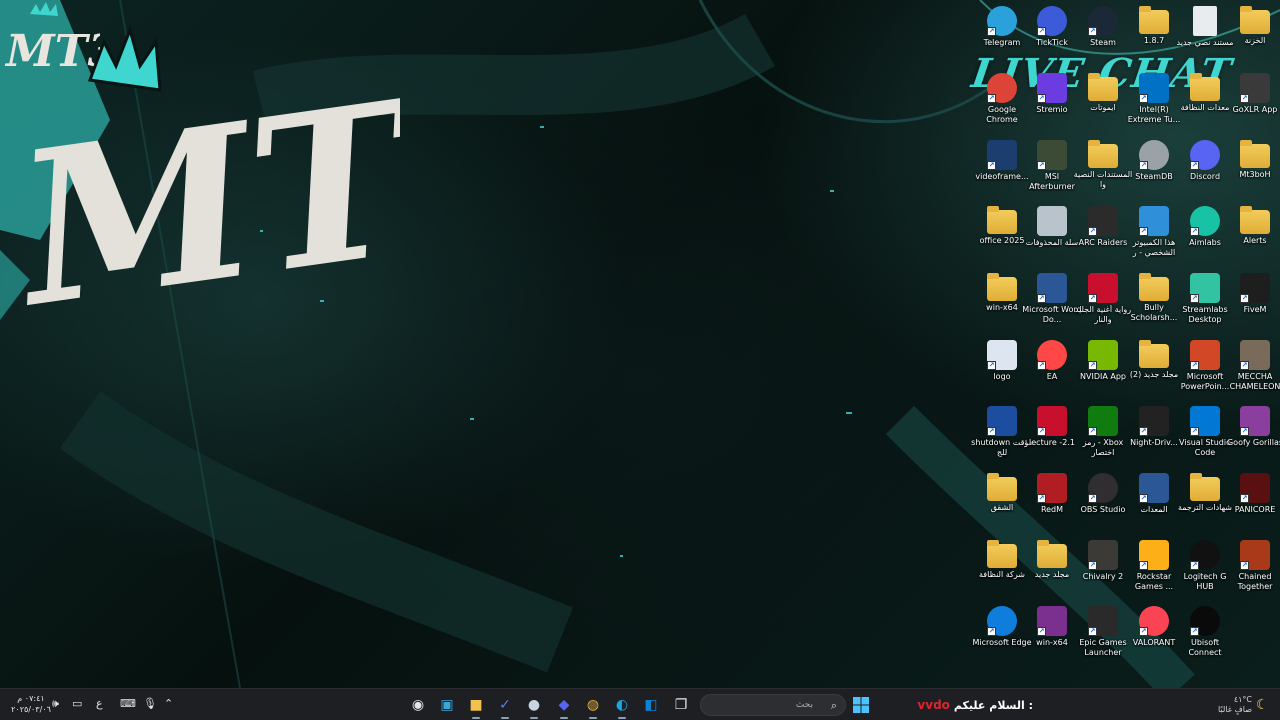  Describe the element at coordinates (150, 703) in the screenshot. I see `microphone-icon: 🎙` at that location.